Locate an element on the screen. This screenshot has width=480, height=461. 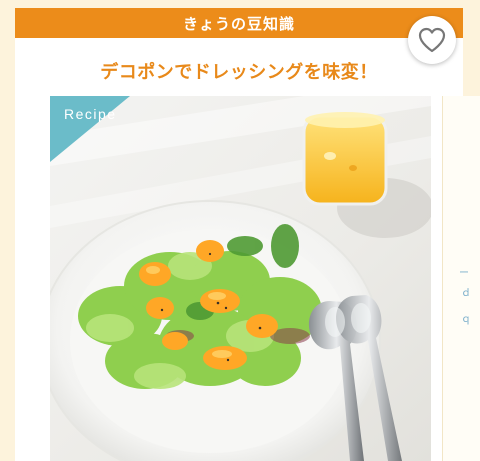
article-headline: デコポンでドレッシングを味変！ is located at coordinates (239, 71).